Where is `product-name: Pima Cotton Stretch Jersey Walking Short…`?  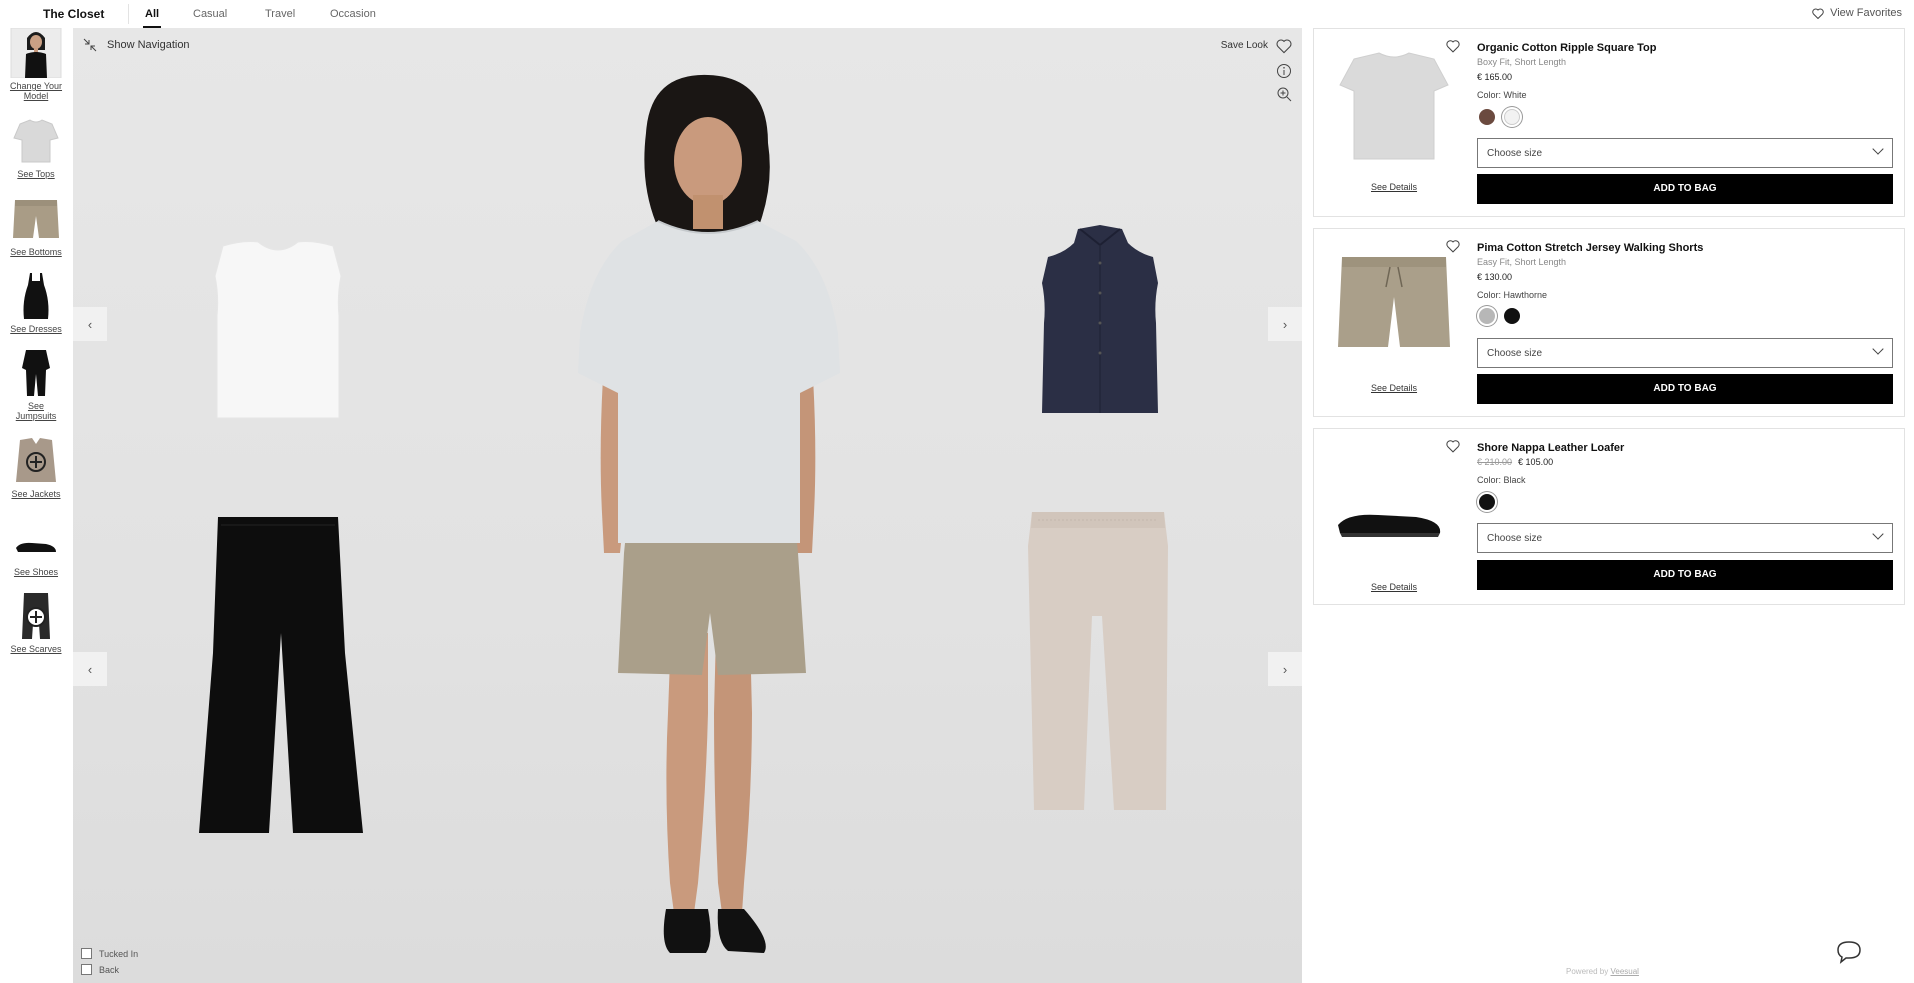 product-name: Pima Cotton Stretch Jersey Walking Short… is located at coordinates (1590, 248).